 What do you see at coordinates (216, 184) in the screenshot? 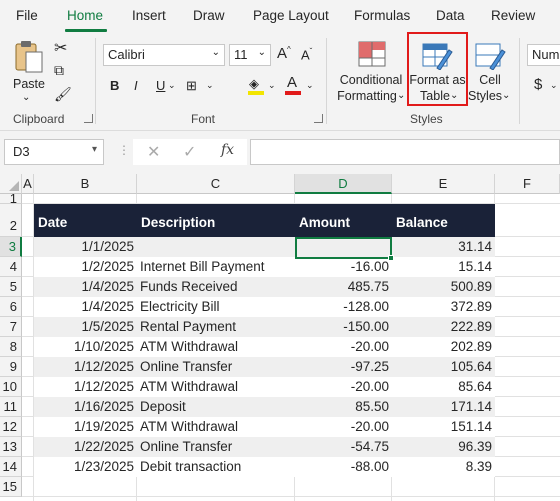
I see `column-header-c: C` at bounding box center [216, 184].